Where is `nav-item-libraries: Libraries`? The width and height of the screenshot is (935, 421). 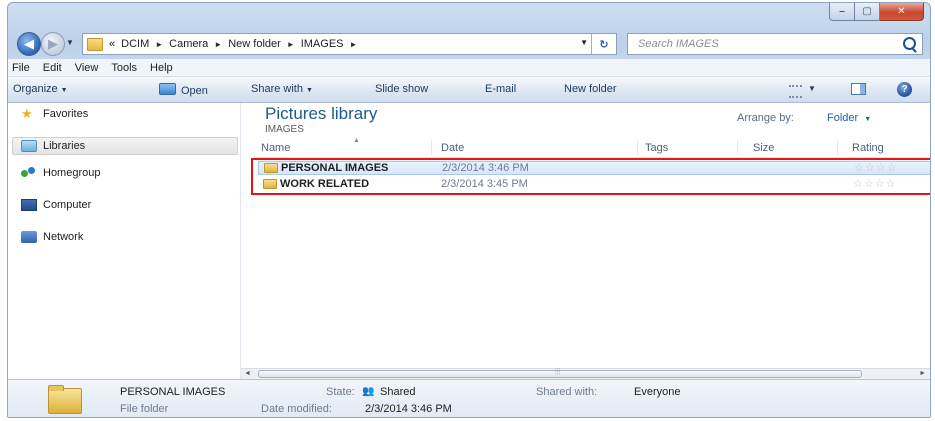 nav-item-libraries: Libraries is located at coordinates (53, 146).